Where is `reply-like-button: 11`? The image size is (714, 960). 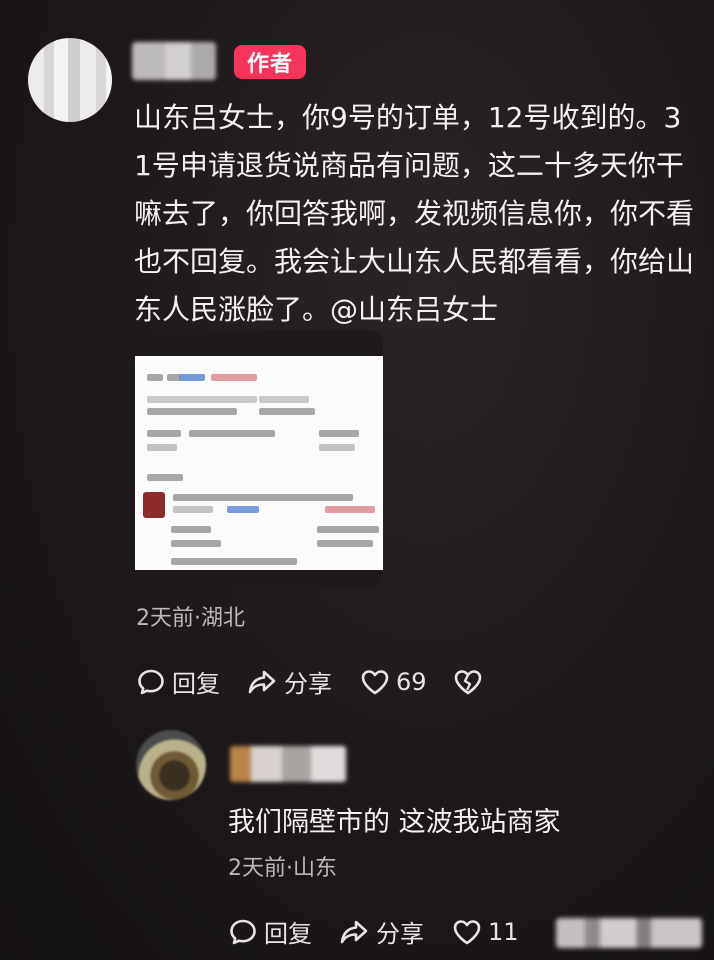 reply-like-button: 11 is located at coordinates (485, 932).